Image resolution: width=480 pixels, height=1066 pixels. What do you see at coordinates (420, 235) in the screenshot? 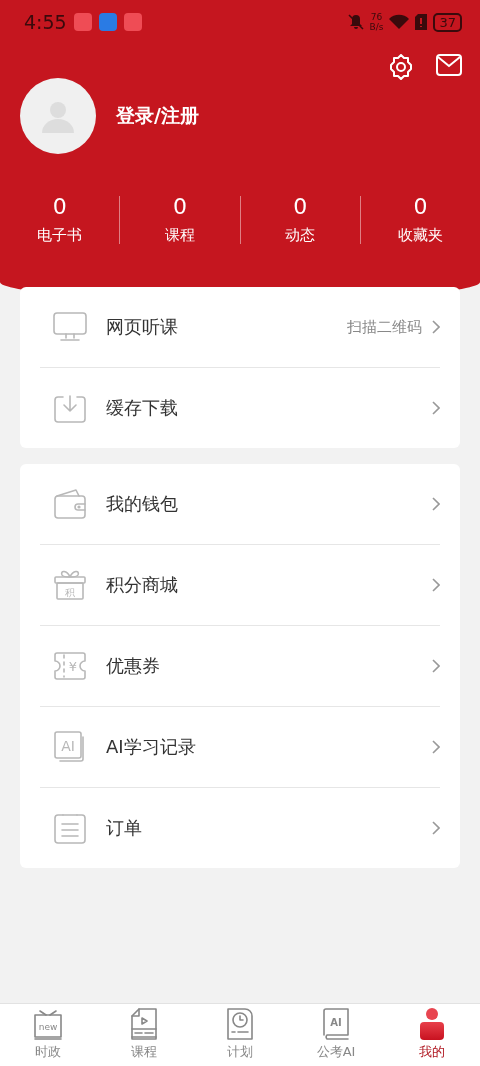
I see `stat-label: 收藏夹` at bounding box center [420, 235].